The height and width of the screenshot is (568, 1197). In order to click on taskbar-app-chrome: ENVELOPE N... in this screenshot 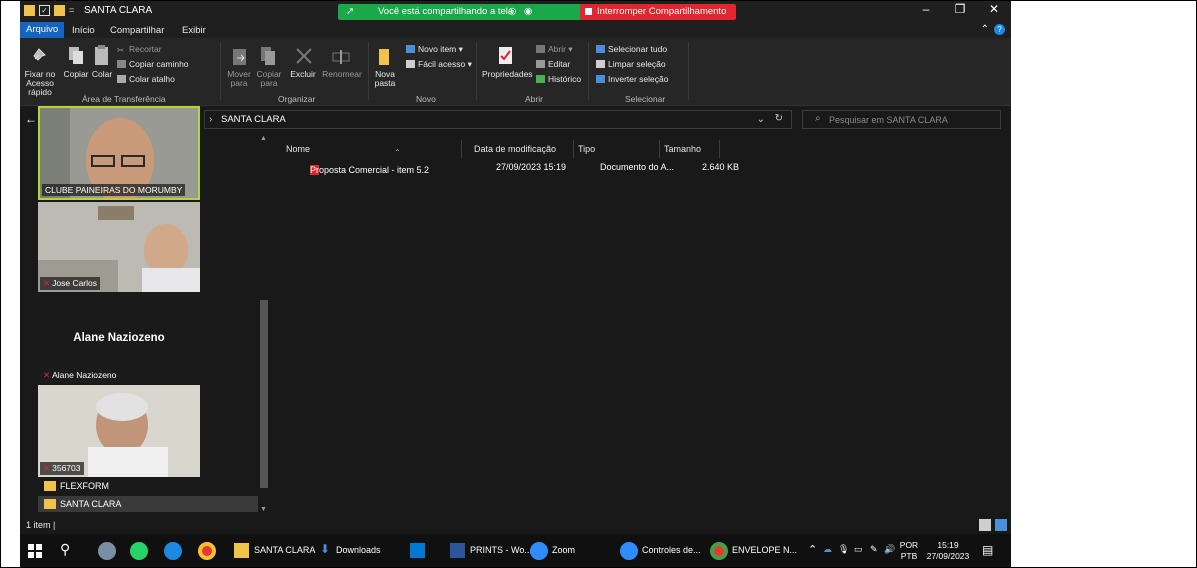, I will do `click(764, 550)`.